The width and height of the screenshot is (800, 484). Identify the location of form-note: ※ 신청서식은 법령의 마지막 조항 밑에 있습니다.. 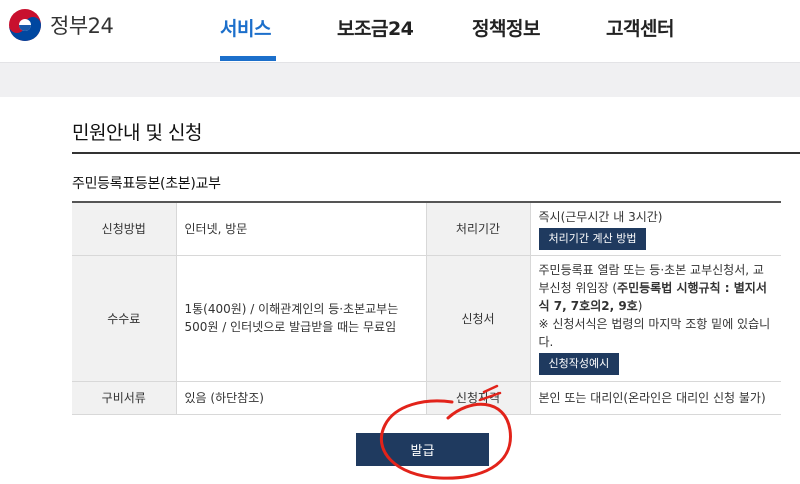
(654, 333).